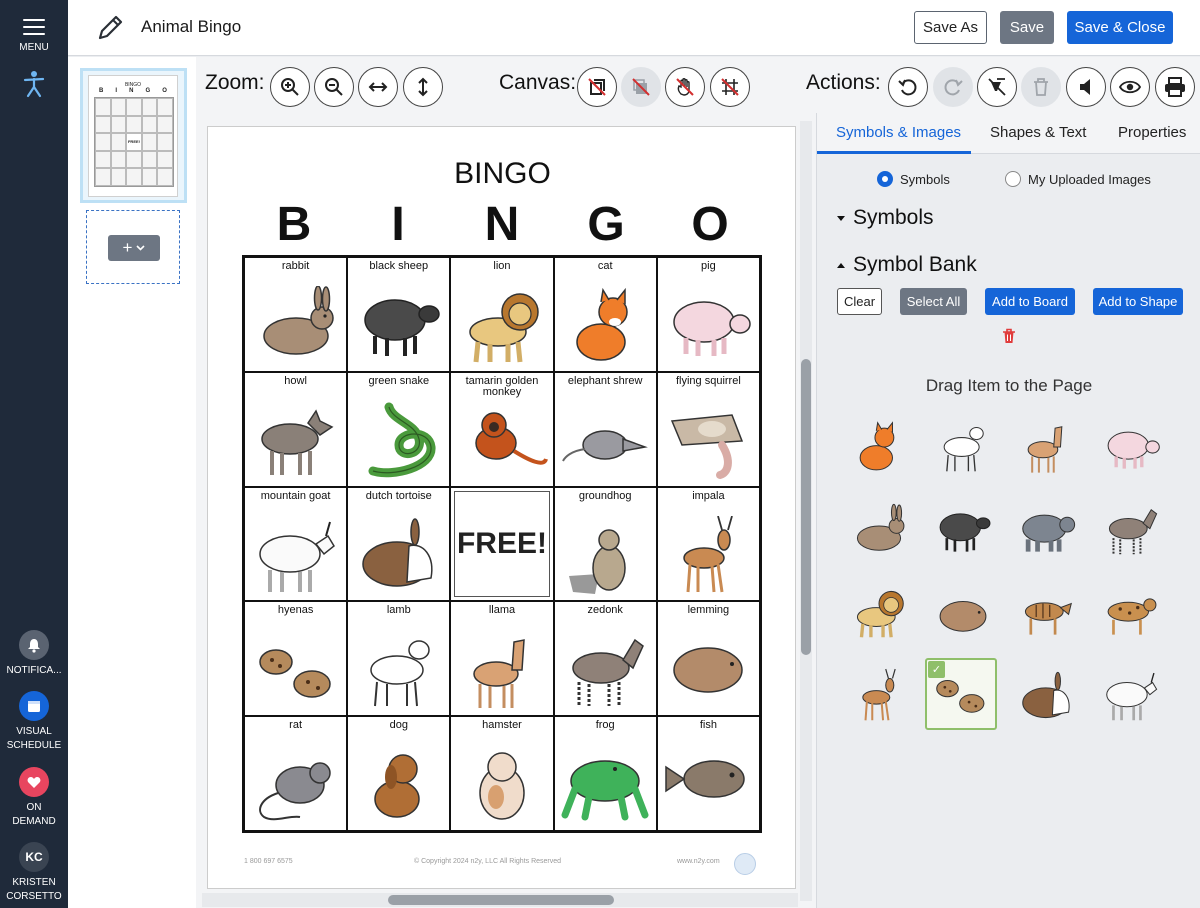  I want to click on add-to-board-button: Add to Board, so click(1030, 301).